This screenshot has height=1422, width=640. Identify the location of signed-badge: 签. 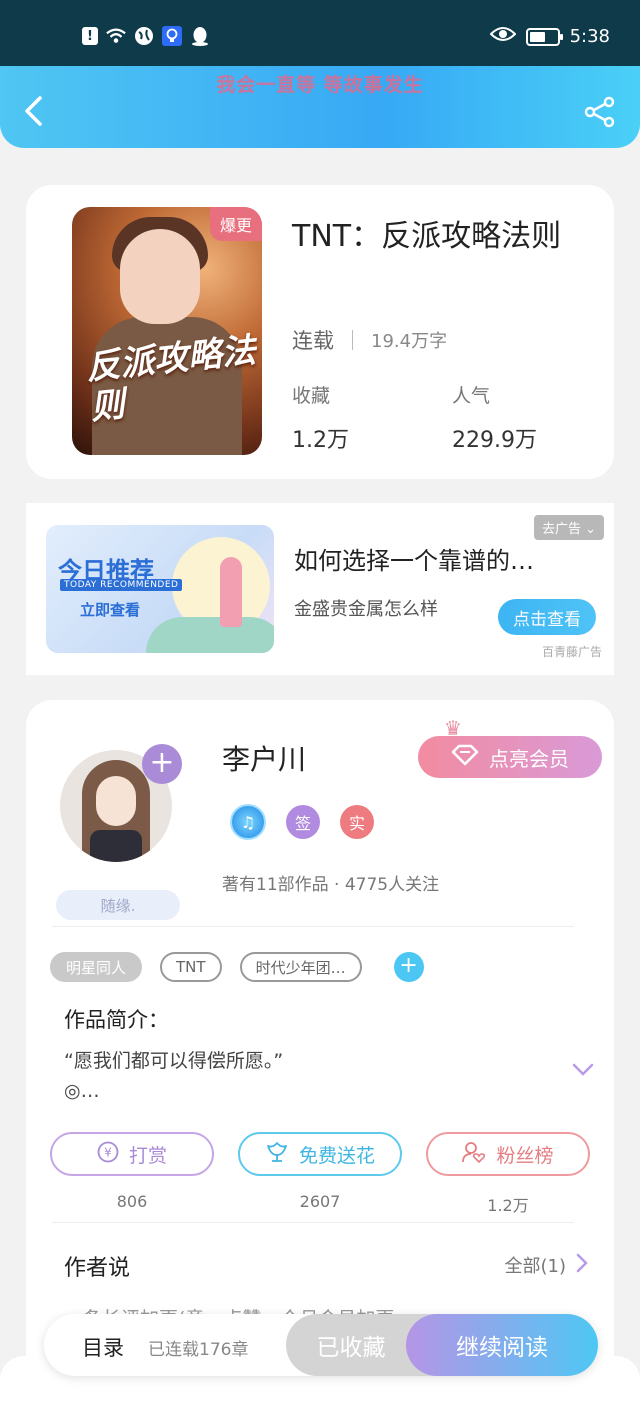
(303, 822).